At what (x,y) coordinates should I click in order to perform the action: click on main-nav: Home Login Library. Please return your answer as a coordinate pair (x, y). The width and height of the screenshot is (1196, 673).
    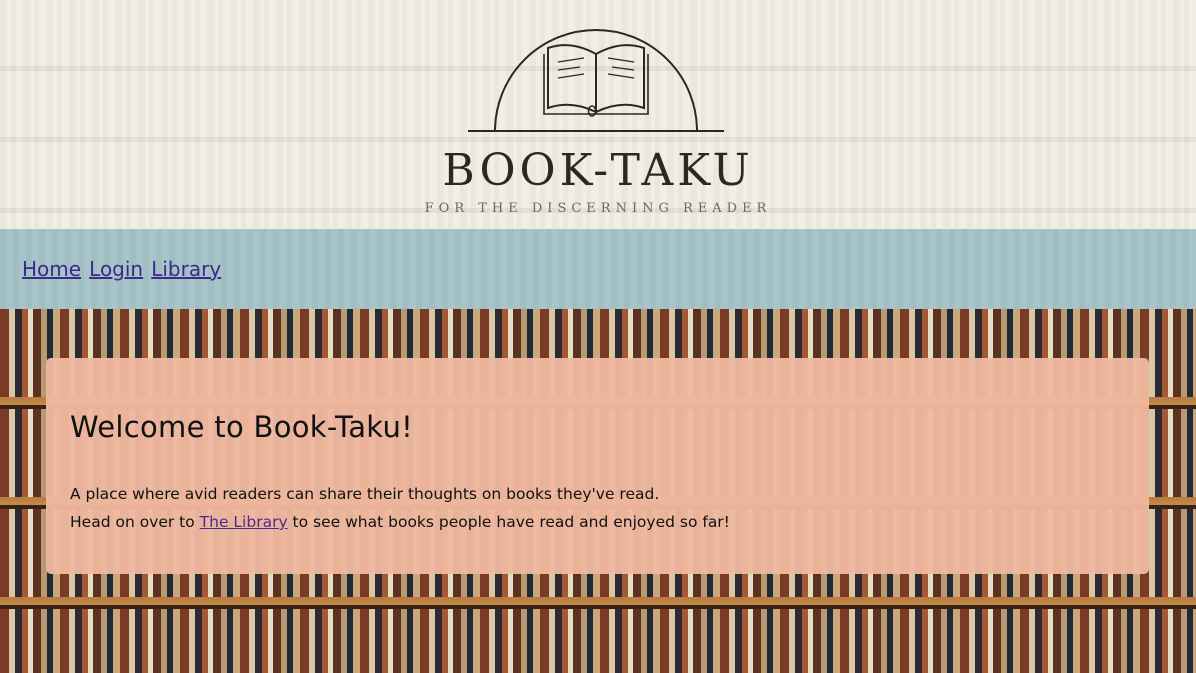
    Looking at the image, I should click on (598, 269).